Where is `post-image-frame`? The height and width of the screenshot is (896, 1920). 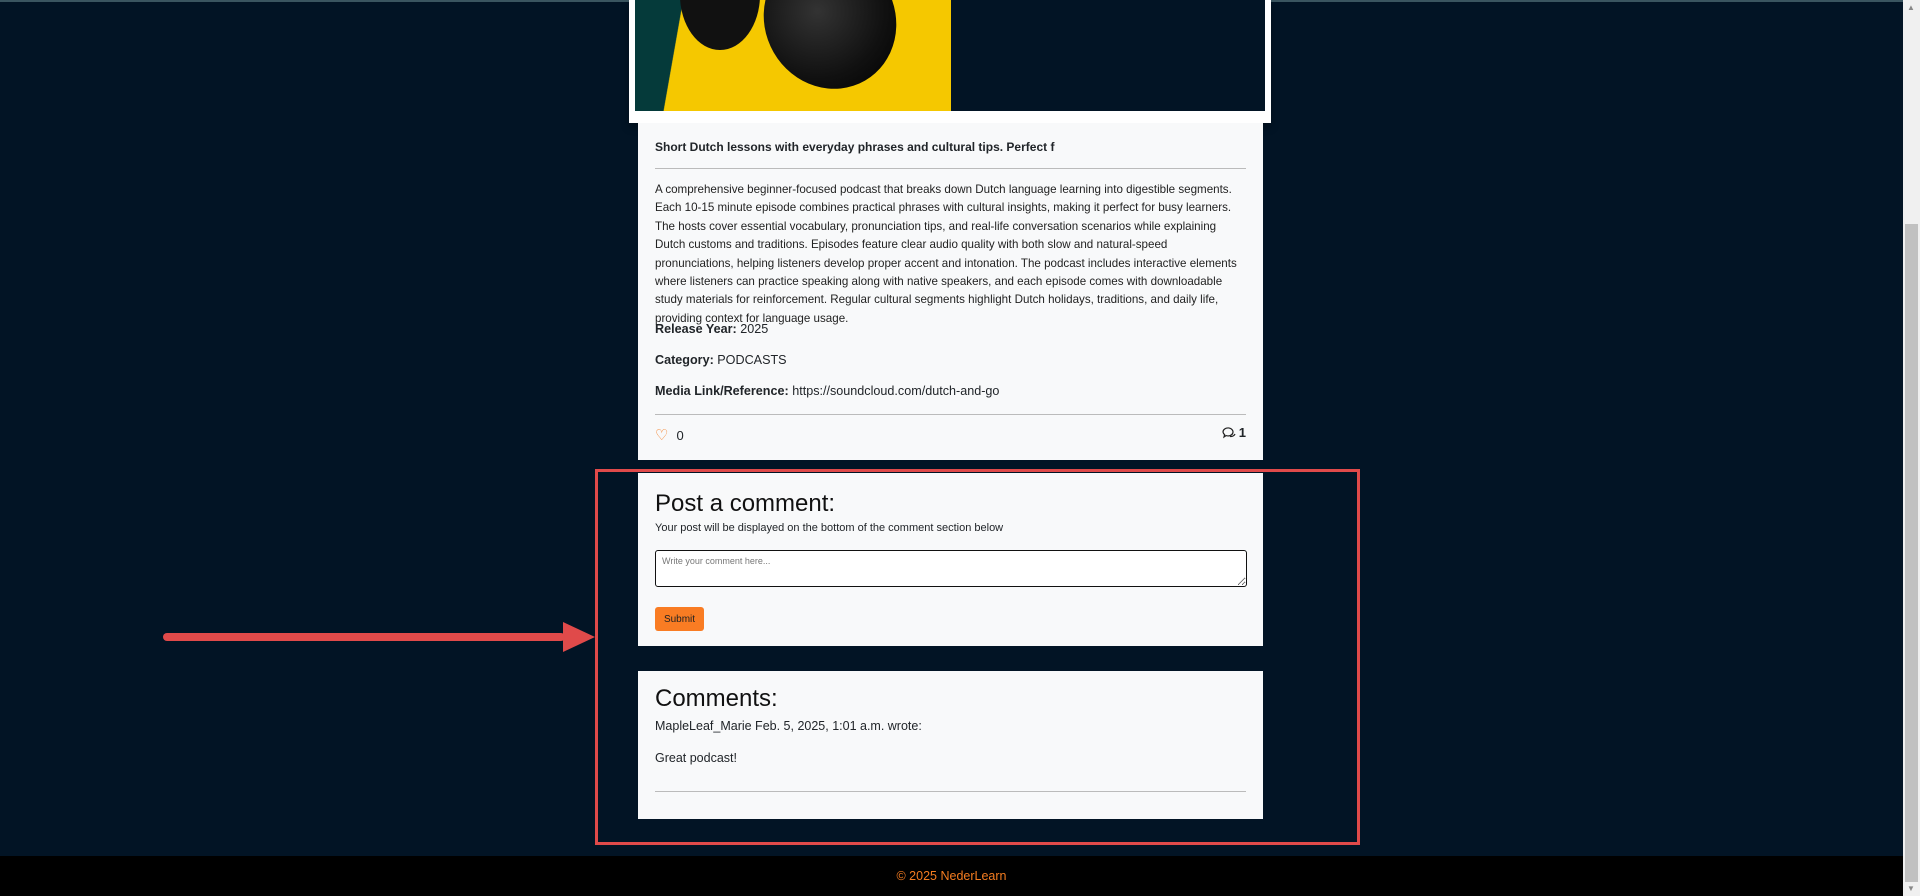 post-image-frame is located at coordinates (950, 61).